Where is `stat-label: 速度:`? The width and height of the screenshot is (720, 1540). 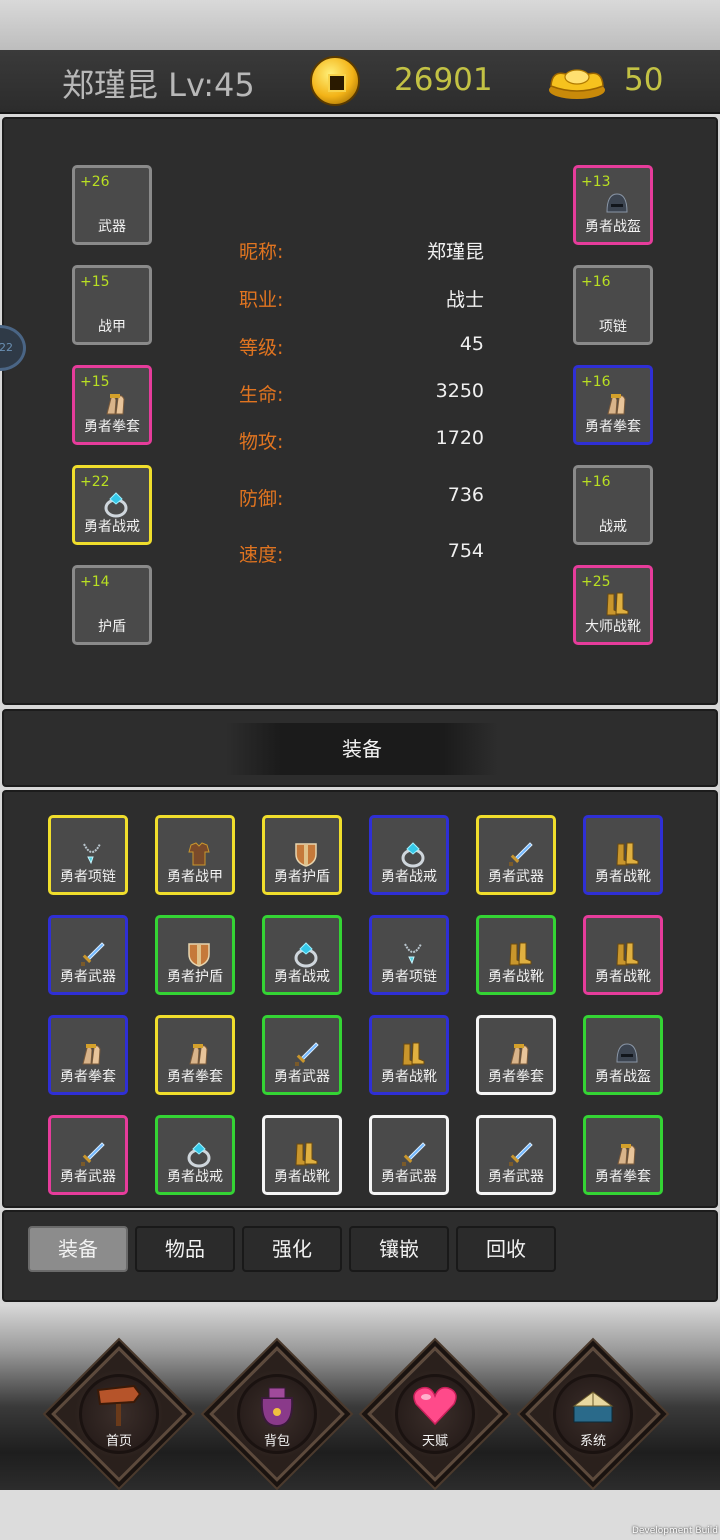
stat-label: 速度: is located at coordinates (261, 555).